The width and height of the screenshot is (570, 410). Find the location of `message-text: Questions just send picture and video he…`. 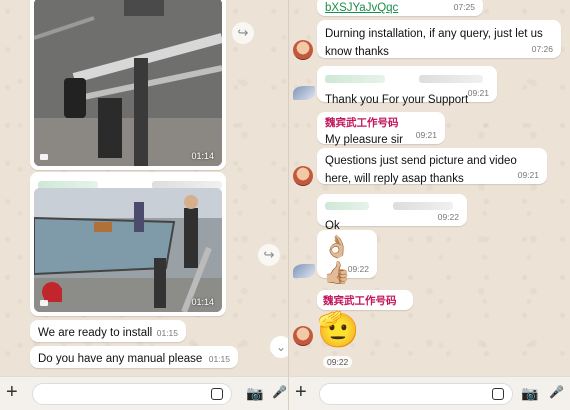

message-text: Questions just send picture and video he… is located at coordinates (421, 170).